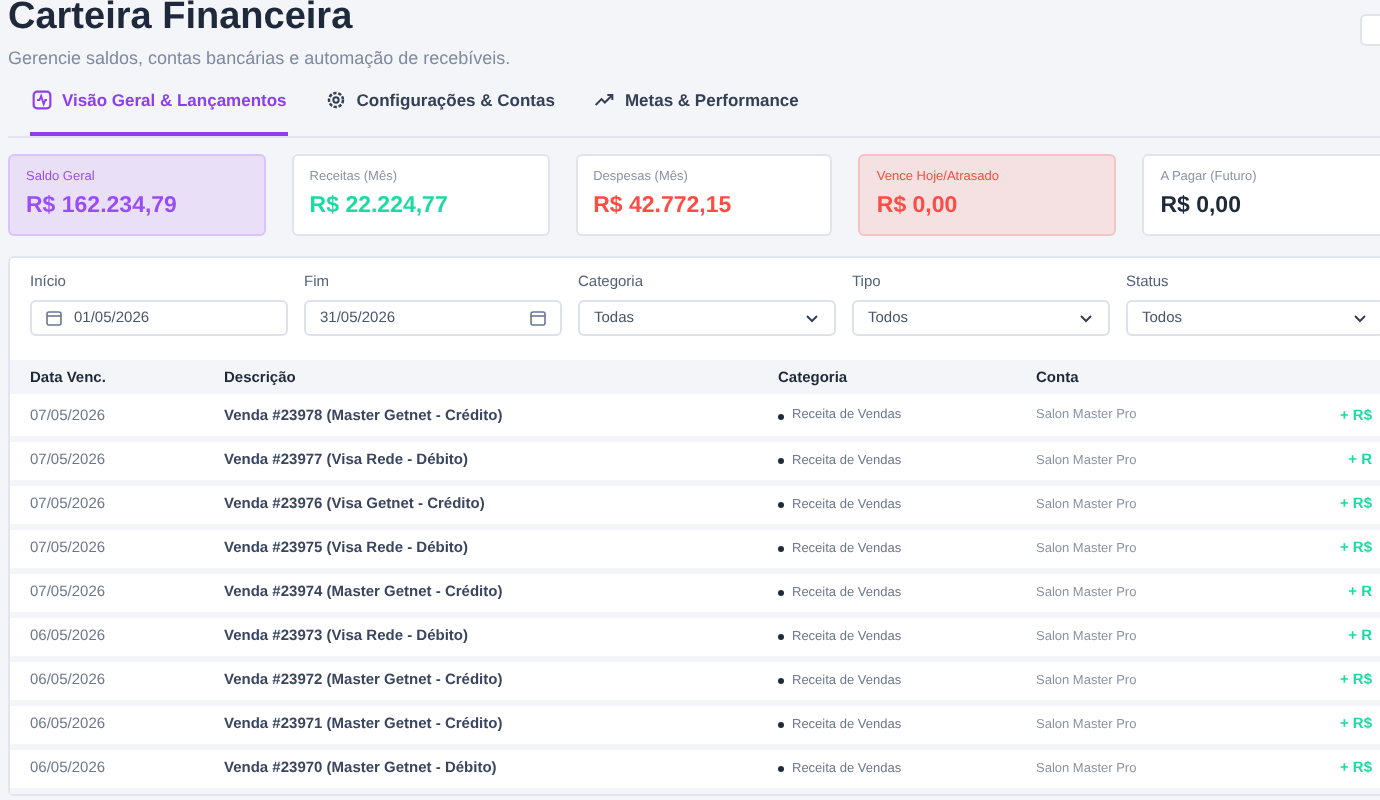 The width and height of the screenshot is (1380, 800). Describe the element at coordinates (102, 207) in the screenshot. I see `card-value: R$ 162.234,79` at that location.